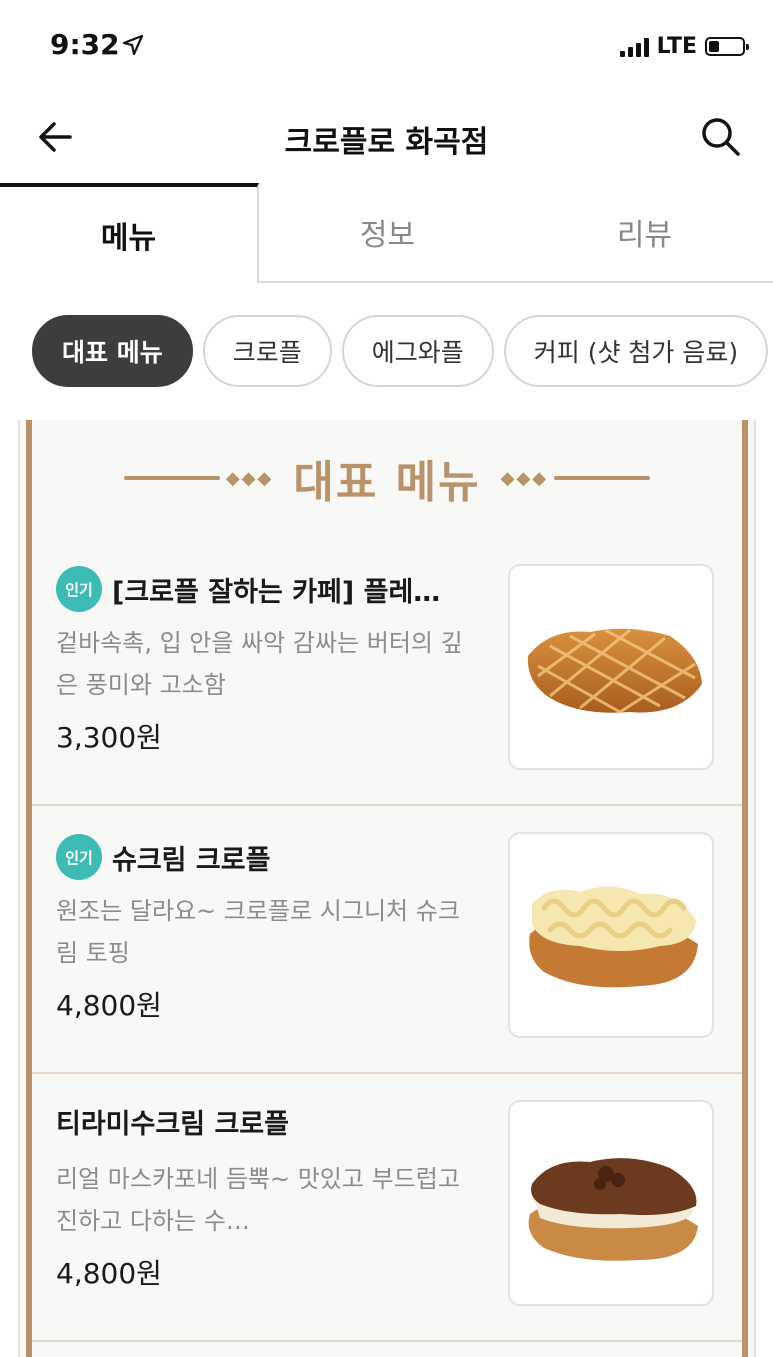 The height and width of the screenshot is (1357, 773). Describe the element at coordinates (172, 1124) in the screenshot. I see `item-name: 티라미수크림 크로플` at that location.